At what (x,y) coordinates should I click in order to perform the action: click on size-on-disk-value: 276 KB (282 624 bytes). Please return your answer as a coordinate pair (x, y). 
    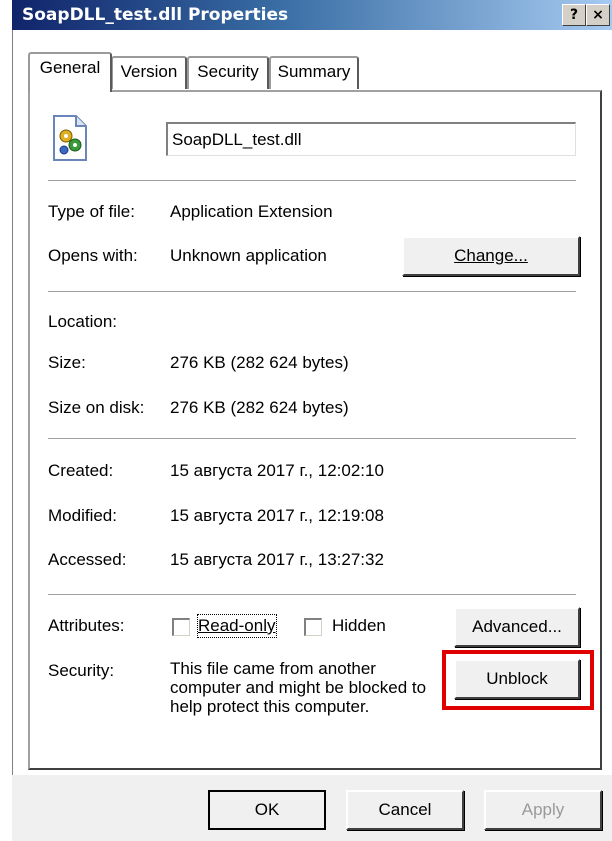
    Looking at the image, I should click on (259, 407).